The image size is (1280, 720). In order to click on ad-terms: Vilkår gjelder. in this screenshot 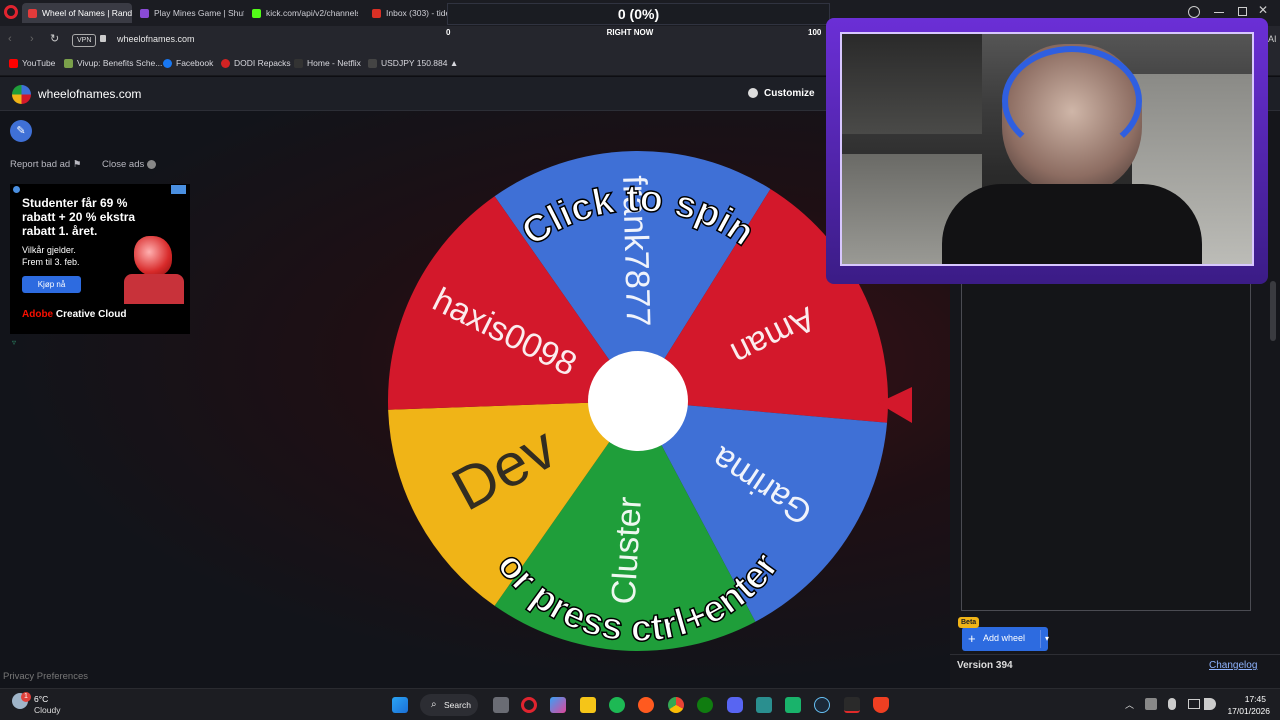, I will do `click(49, 250)`.